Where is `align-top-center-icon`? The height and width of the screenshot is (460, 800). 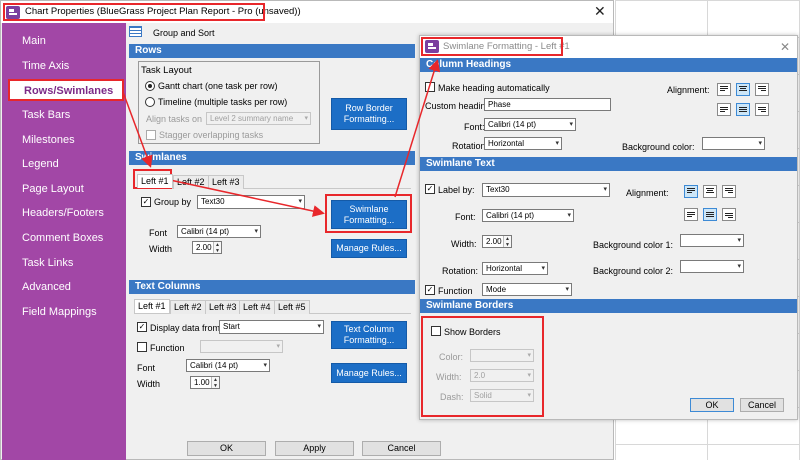 align-top-center-icon is located at coordinates (743, 89).